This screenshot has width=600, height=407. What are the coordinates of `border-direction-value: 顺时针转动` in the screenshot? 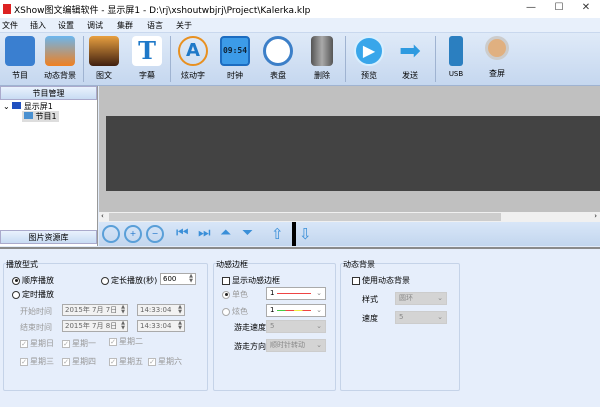 It's located at (287, 345).